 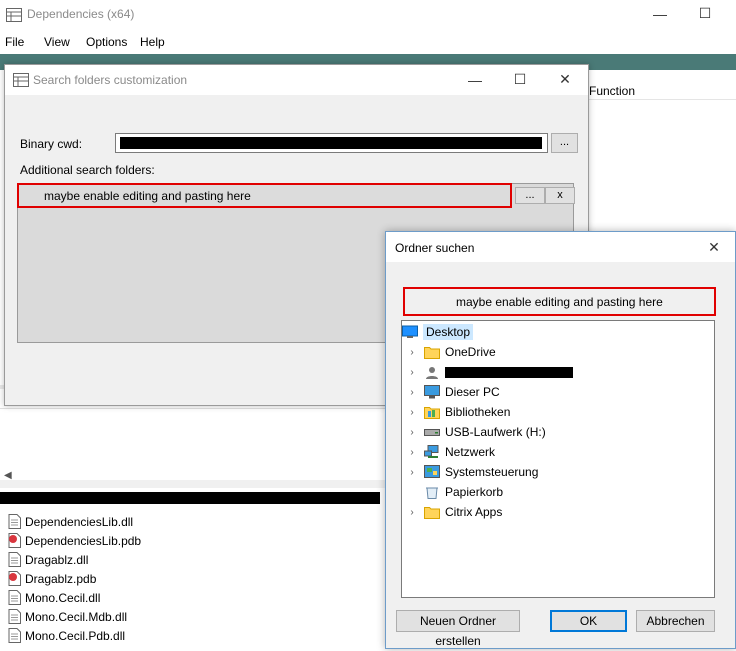 What do you see at coordinates (368, 42) in the screenshot?
I see `menubar: File View Options Help` at bounding box center [368, 42].